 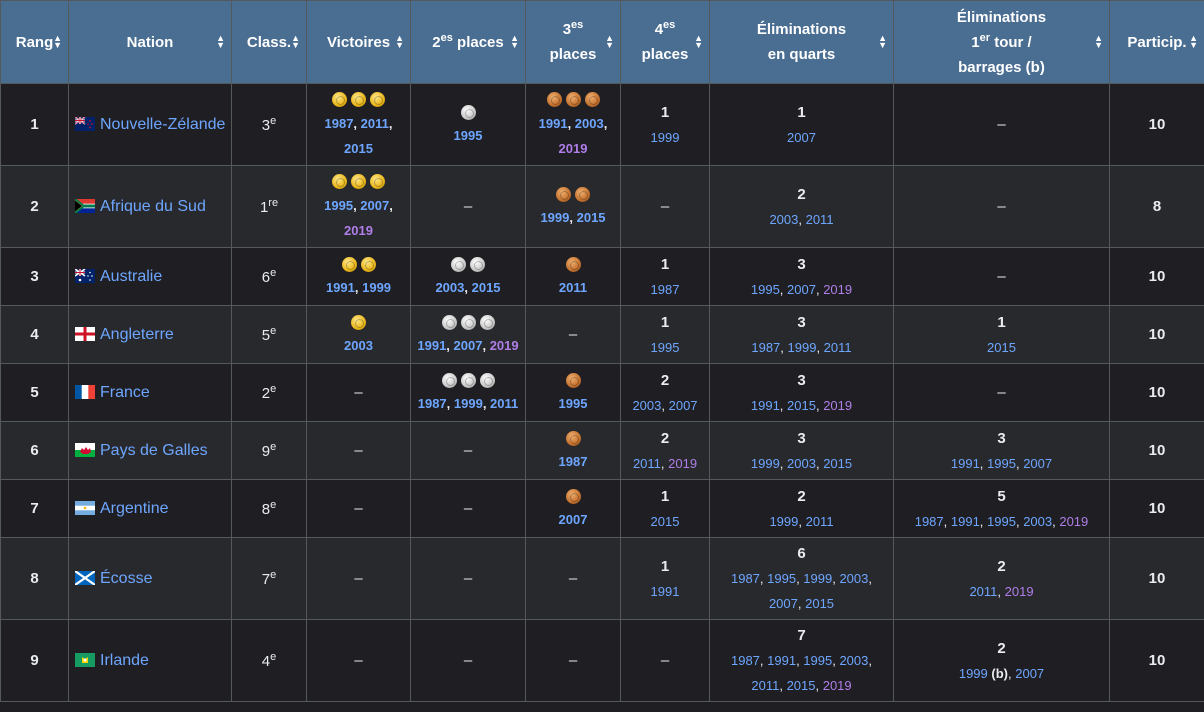 I want to click on col-header-nation: Nation ▲ ▼, so click(x=150, y=42).